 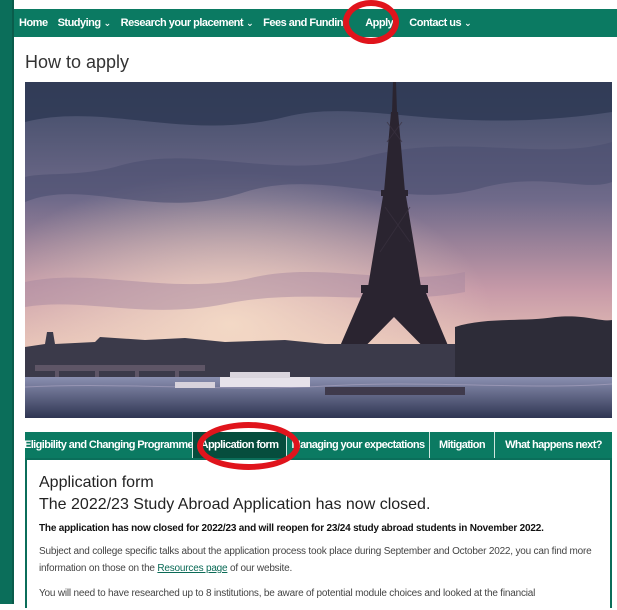 I want to click on nav-contact-us: Contact us ⌄, so click(x=440, y=23).